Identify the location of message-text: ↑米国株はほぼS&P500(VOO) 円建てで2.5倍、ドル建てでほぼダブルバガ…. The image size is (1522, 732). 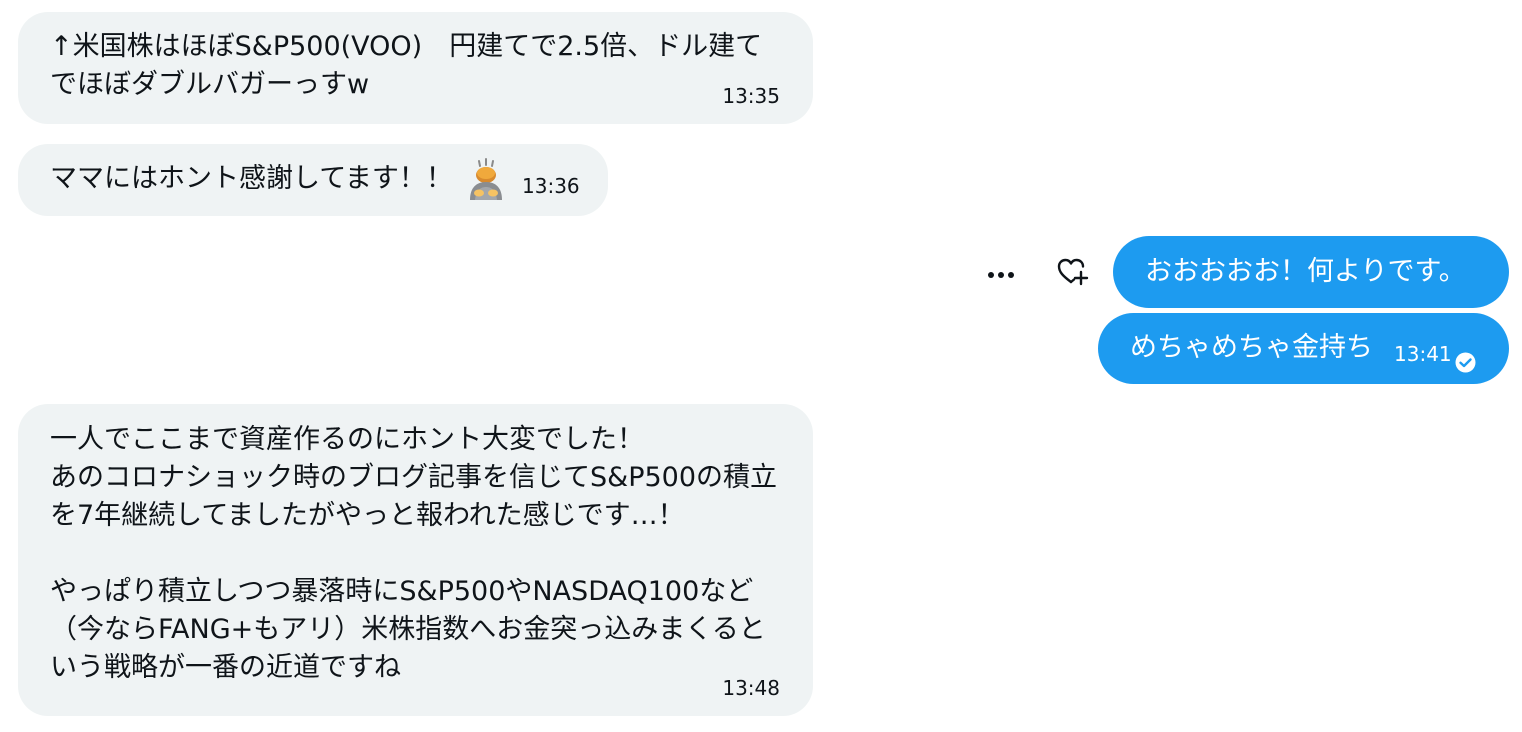
(406, 65).